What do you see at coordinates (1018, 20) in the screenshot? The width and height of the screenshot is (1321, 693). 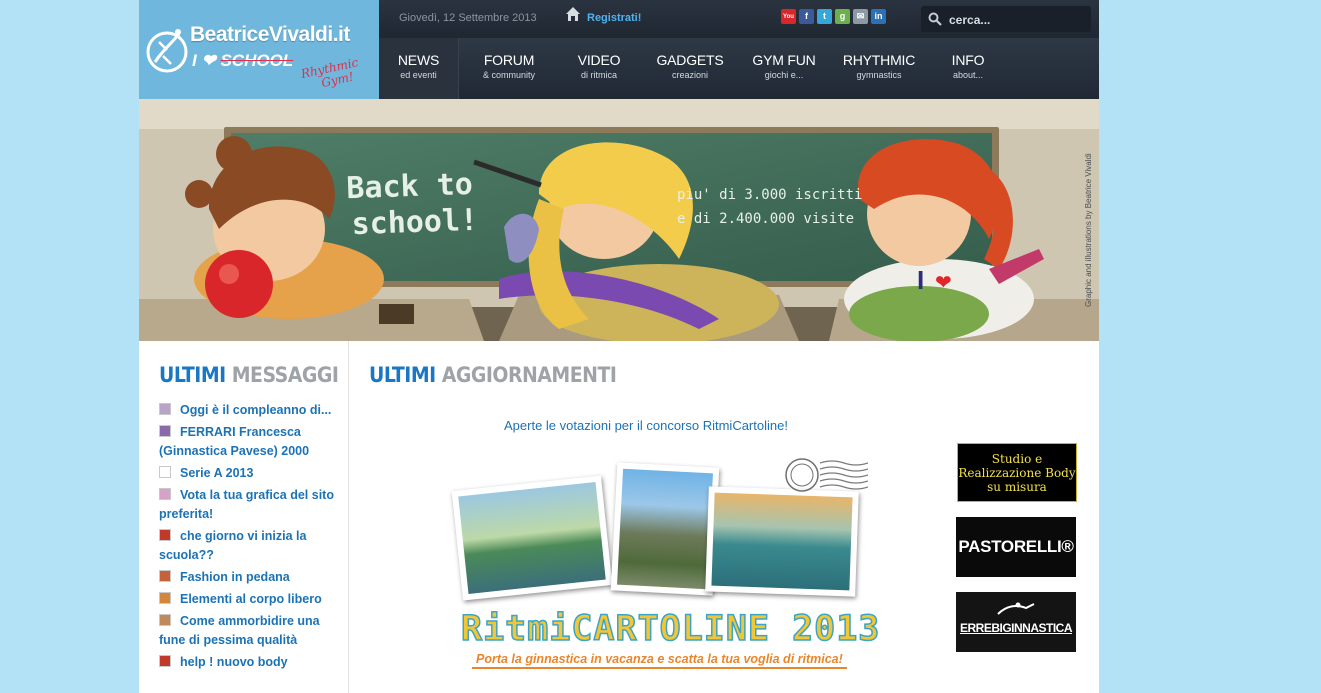 I see `search-input` at bounding box center [1018, 20].